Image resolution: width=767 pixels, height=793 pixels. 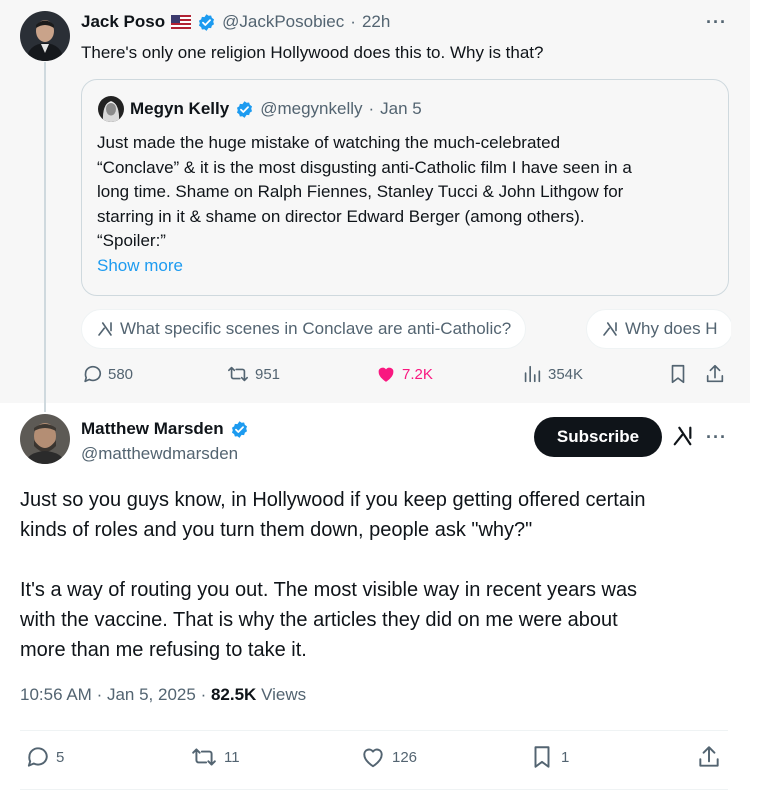 What do you see at coordinates (233, 694) in the screenshot?
I see `views-count: 82.5K` at bounding box center [233, 694].